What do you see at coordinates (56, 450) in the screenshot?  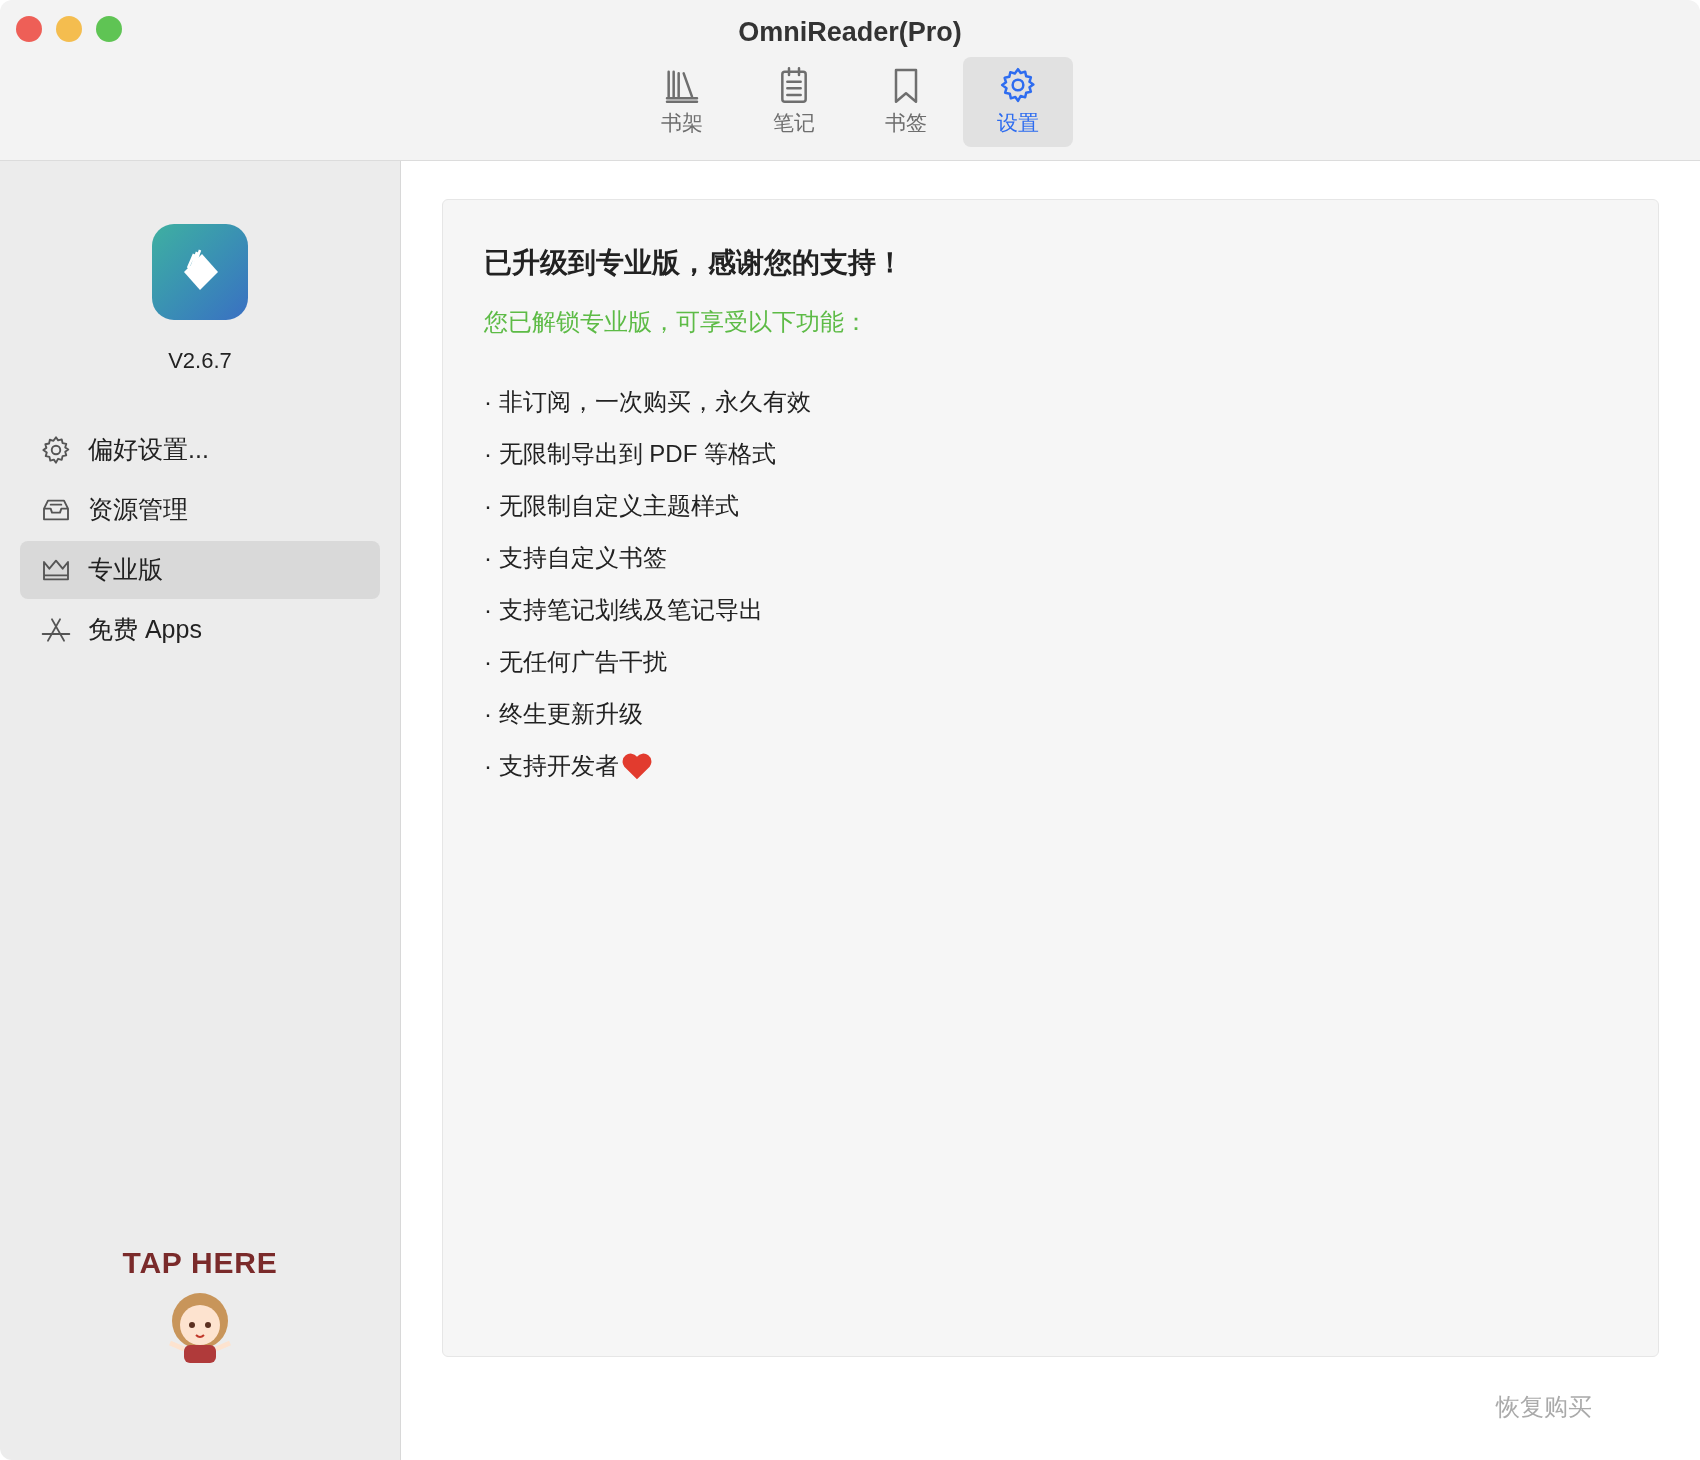 I see `settings-icon` at bounding box center [56, 450].